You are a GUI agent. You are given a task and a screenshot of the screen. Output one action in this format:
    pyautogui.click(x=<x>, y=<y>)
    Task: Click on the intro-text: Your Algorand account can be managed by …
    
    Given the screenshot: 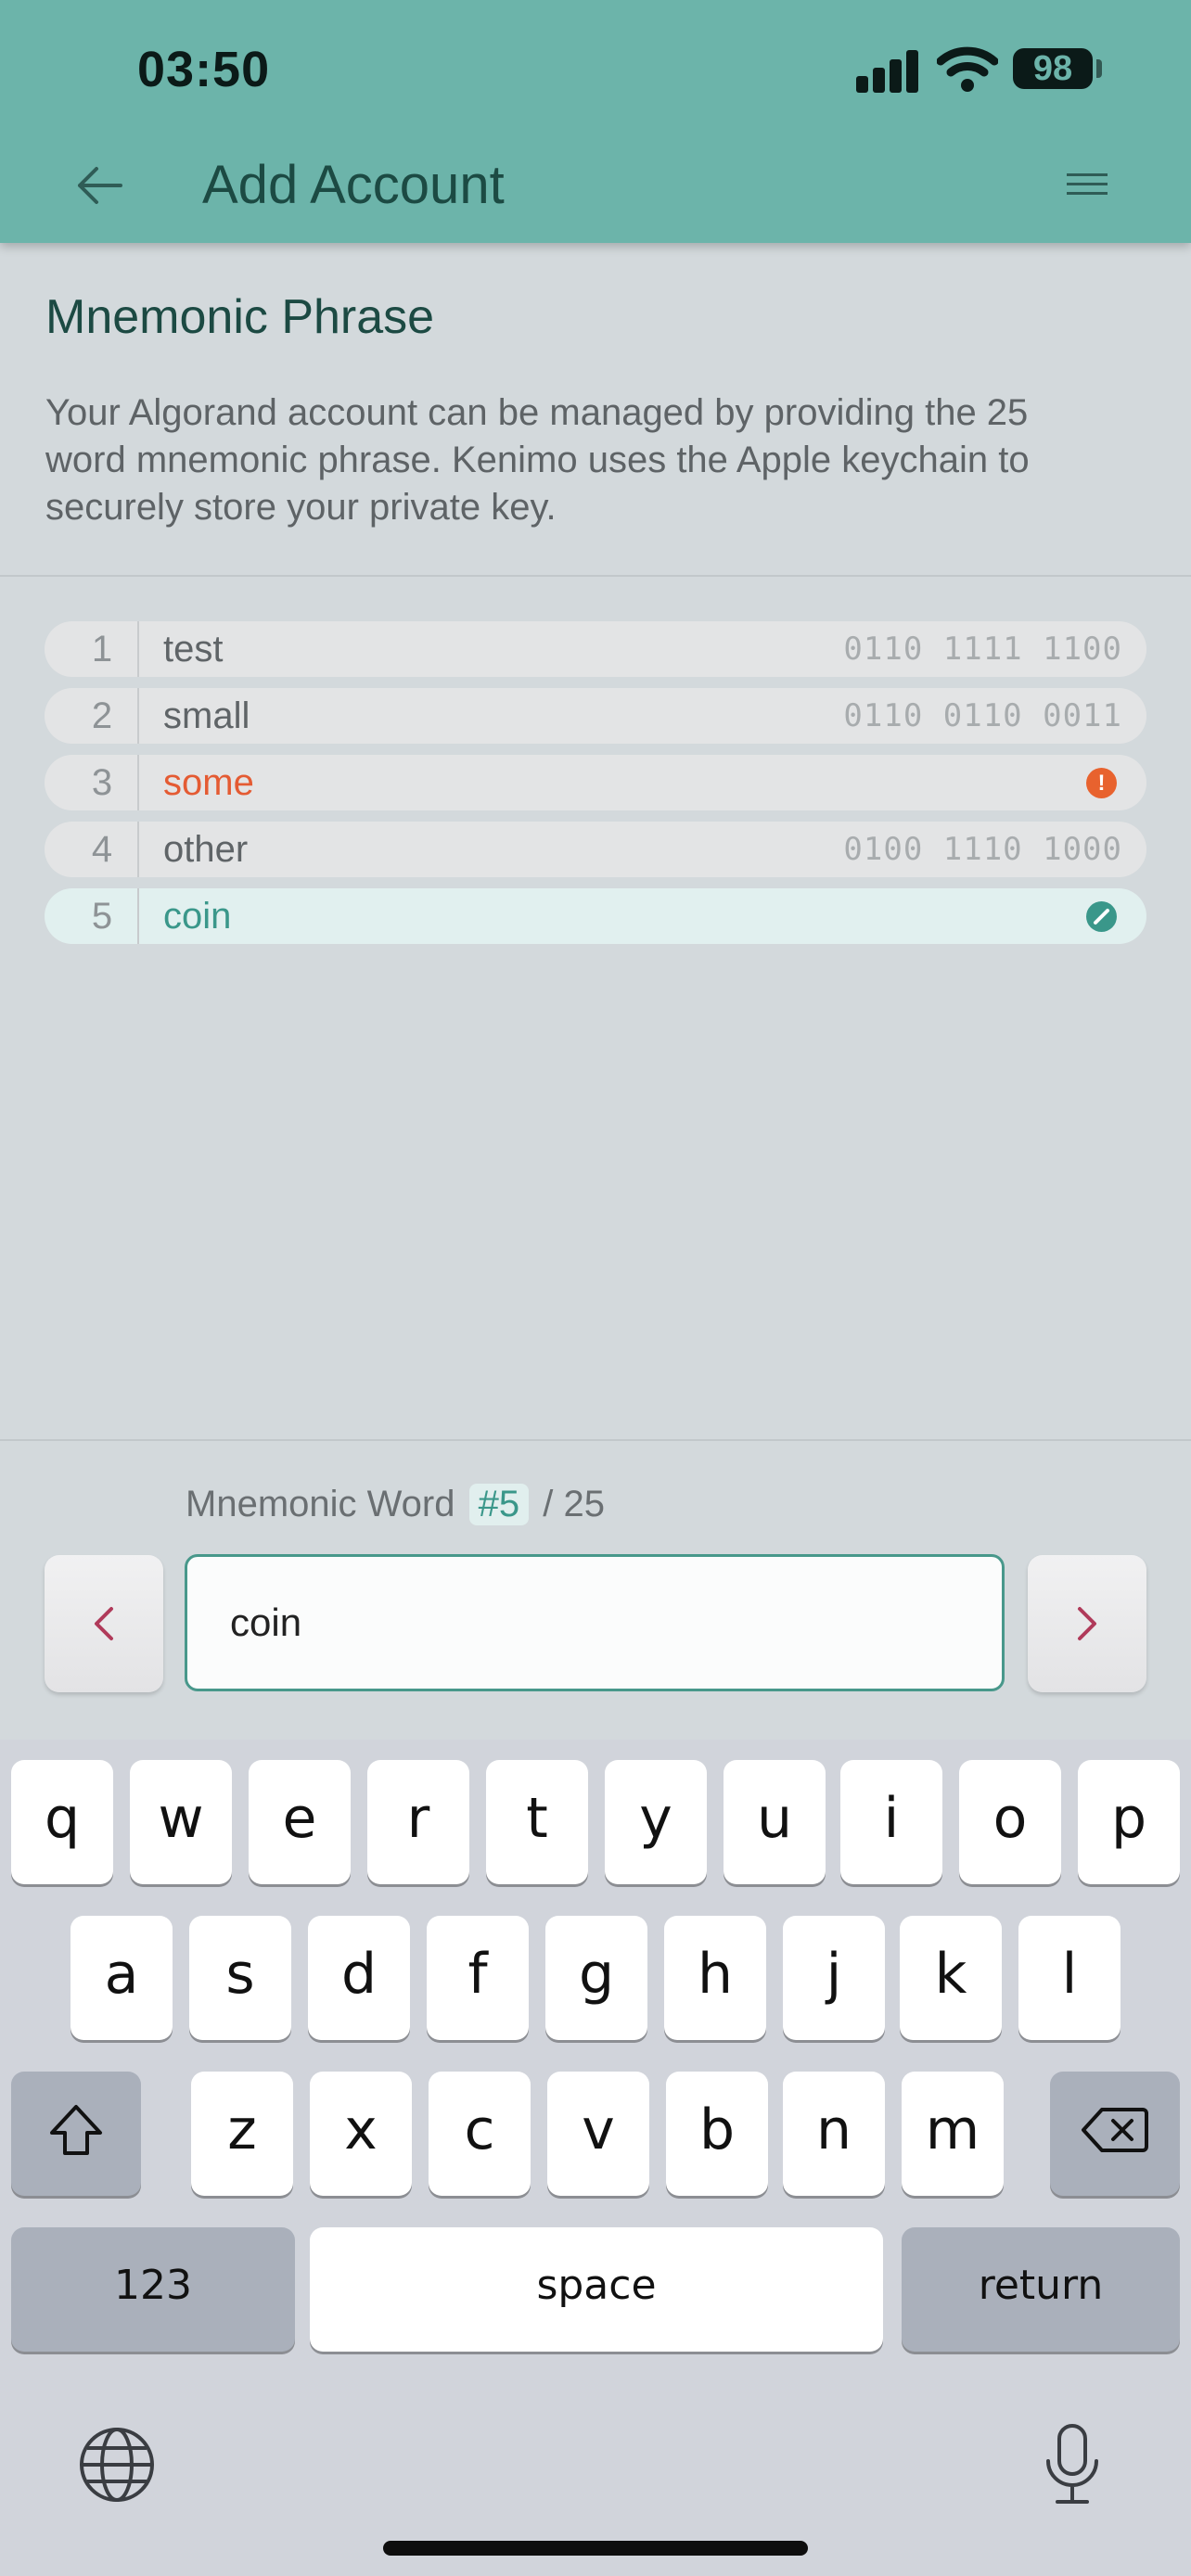 What is the action you would take?
    pyautogui.click(x=602, y=460)
    